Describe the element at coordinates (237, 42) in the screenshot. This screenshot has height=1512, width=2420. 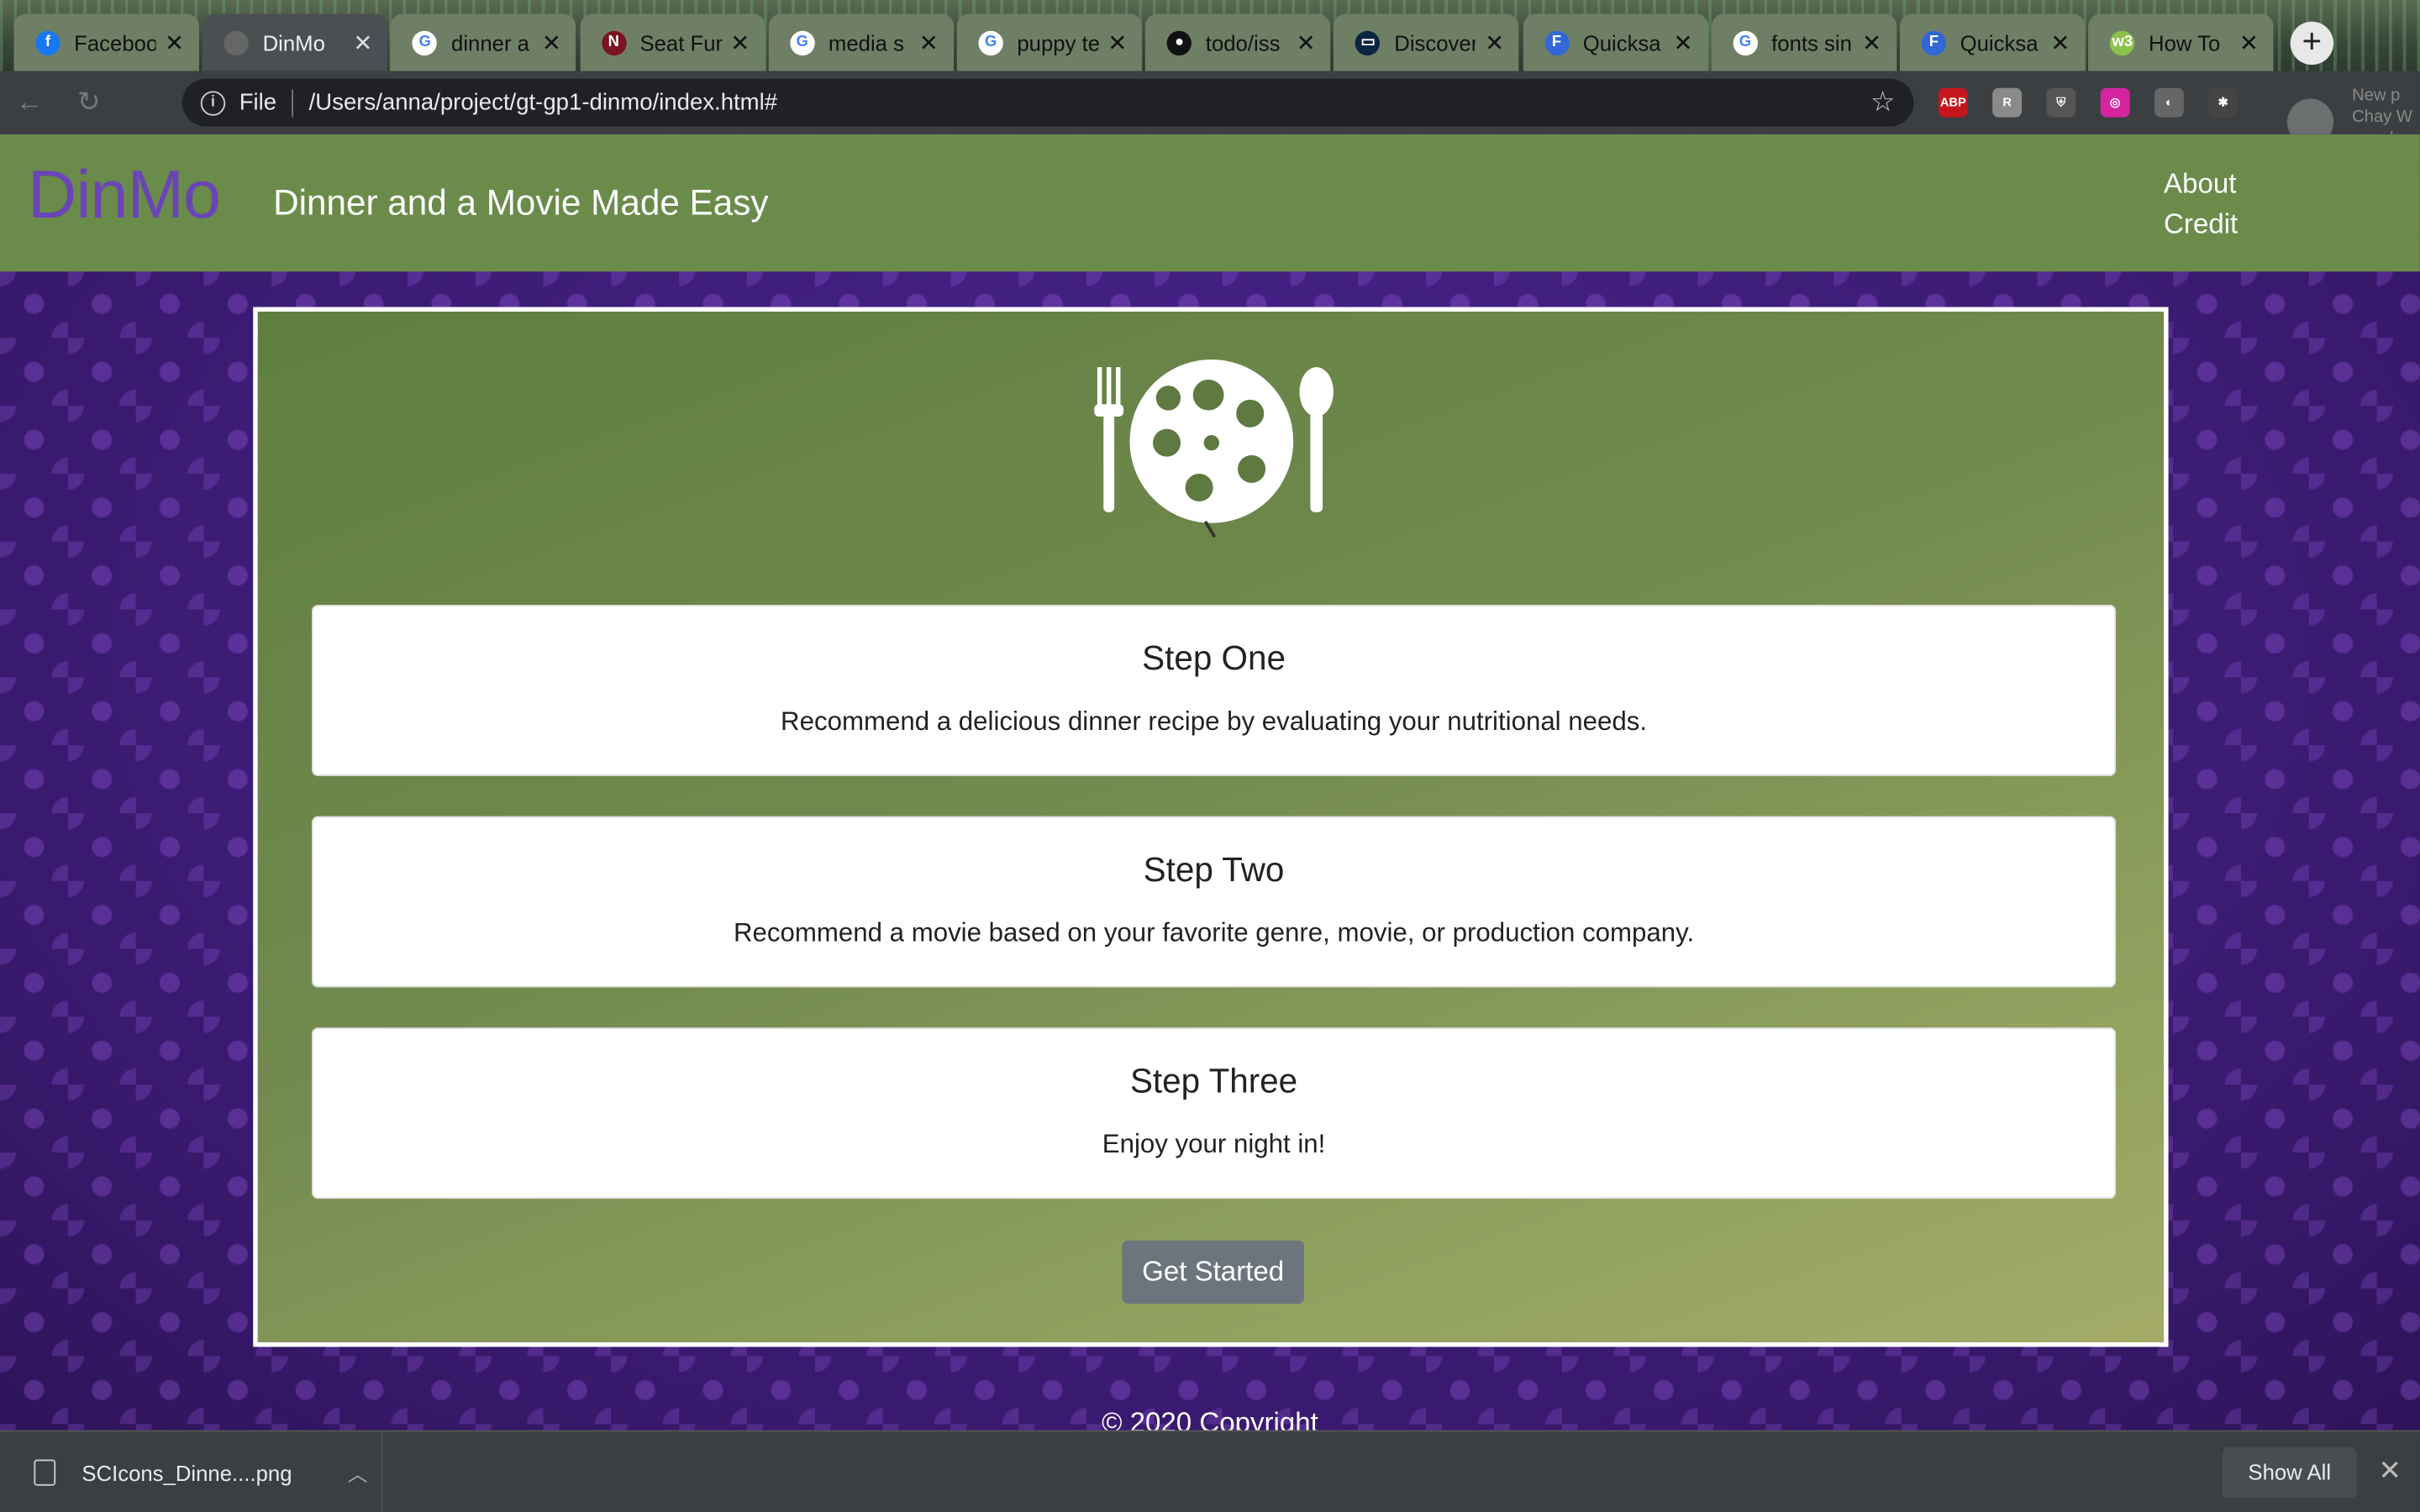
I see `globe-icon` at that location.